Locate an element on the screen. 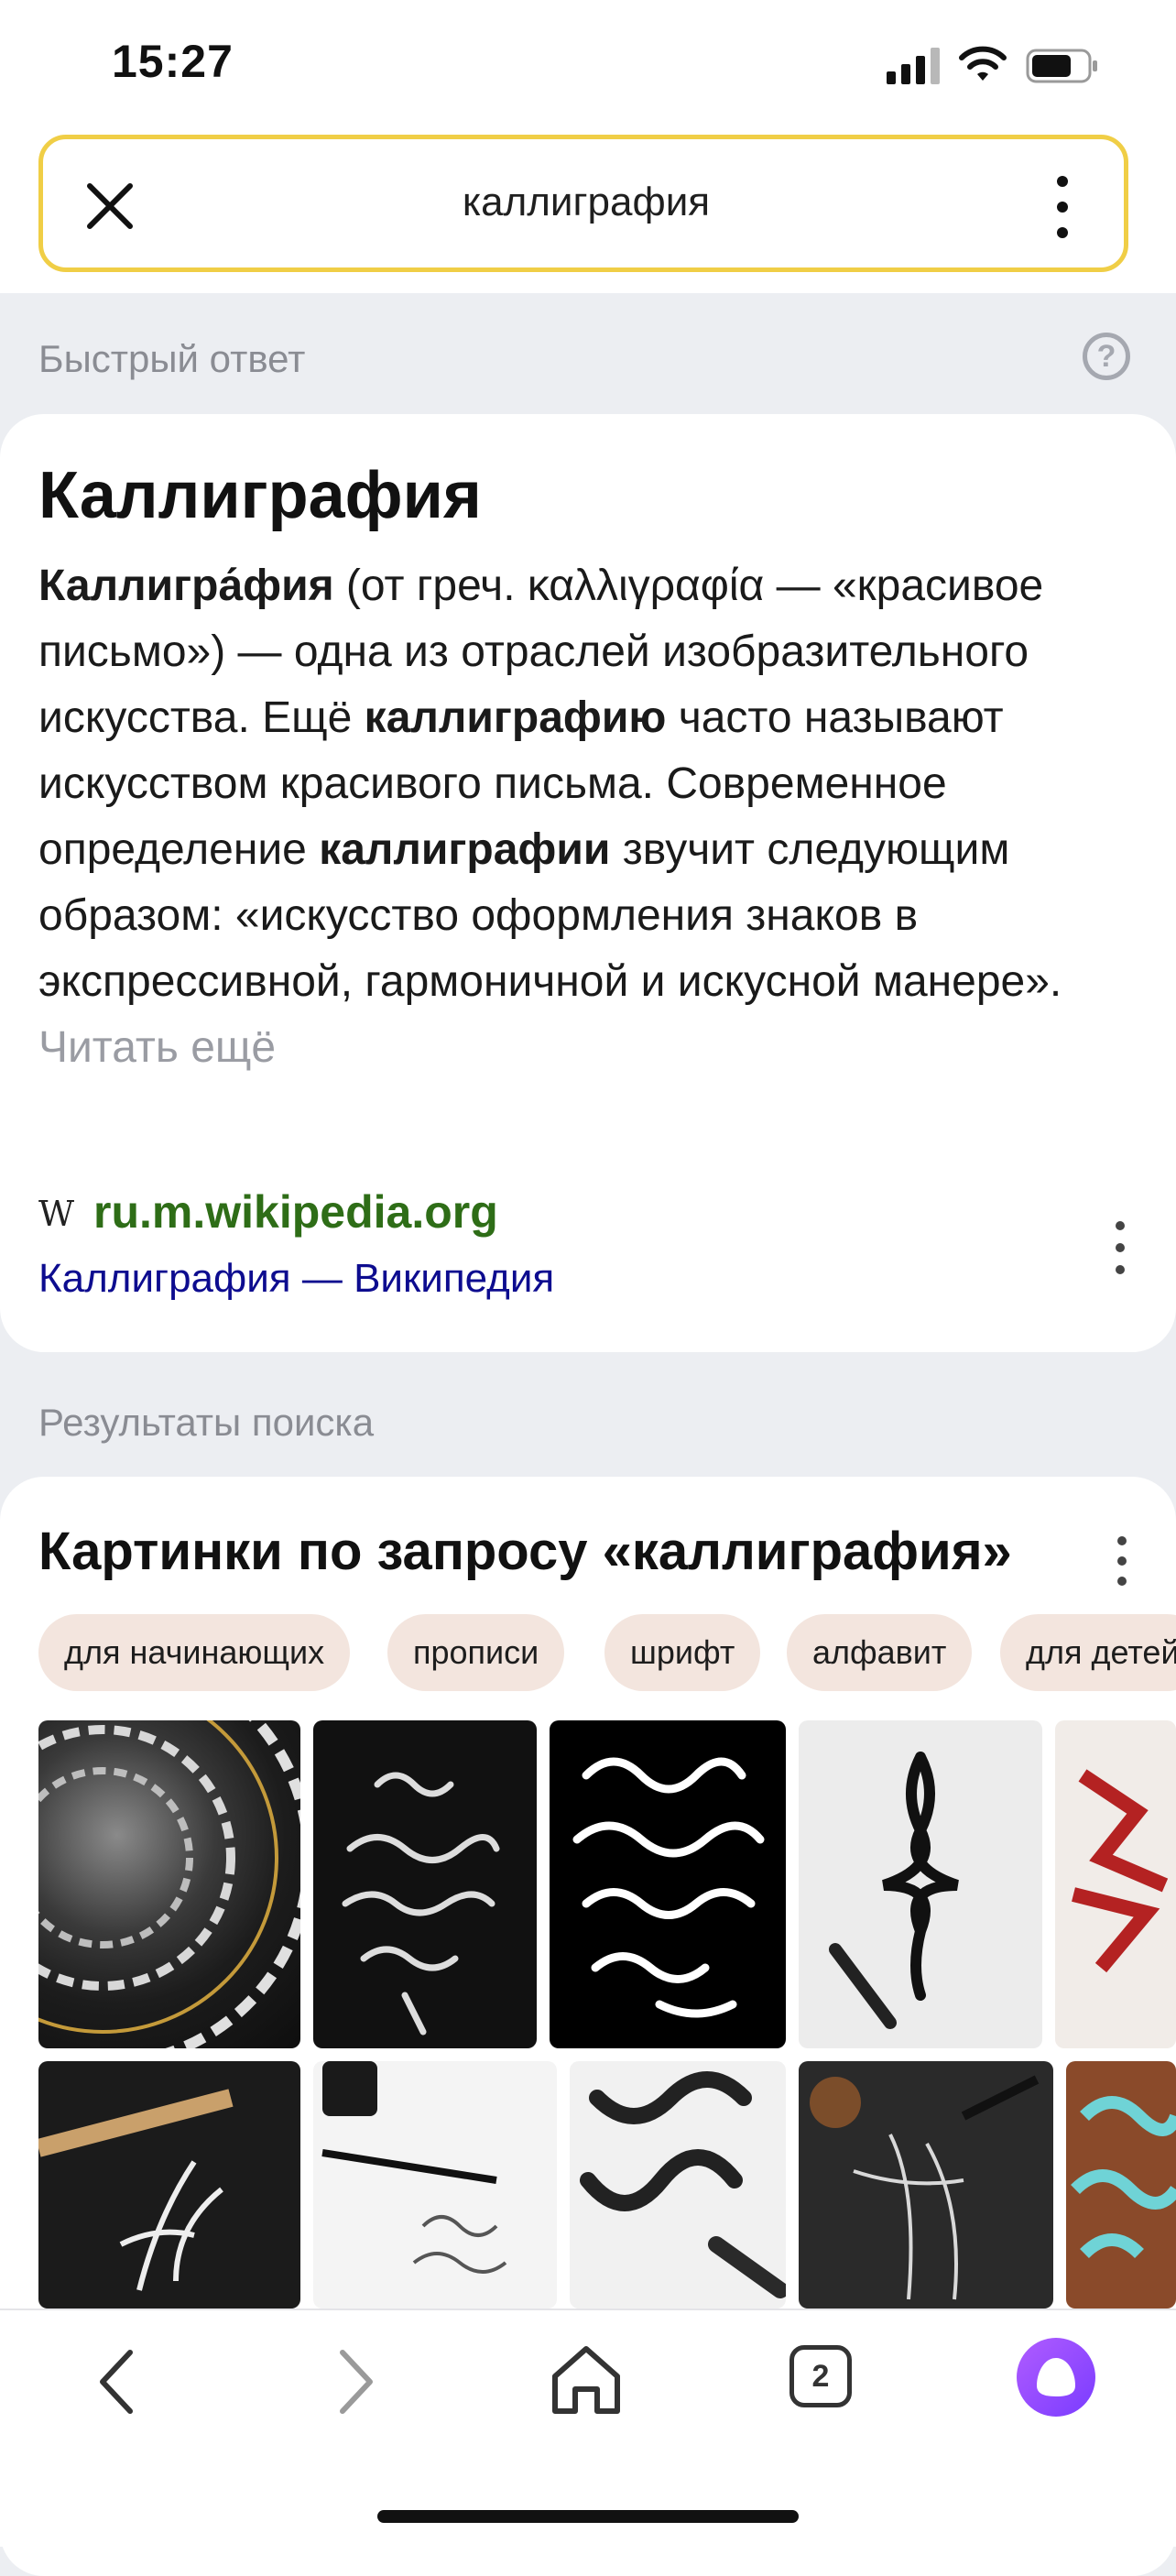 This screenshot has width=1176, height=2576. alice-assistant-button is located at coordinates (1056, 2378).